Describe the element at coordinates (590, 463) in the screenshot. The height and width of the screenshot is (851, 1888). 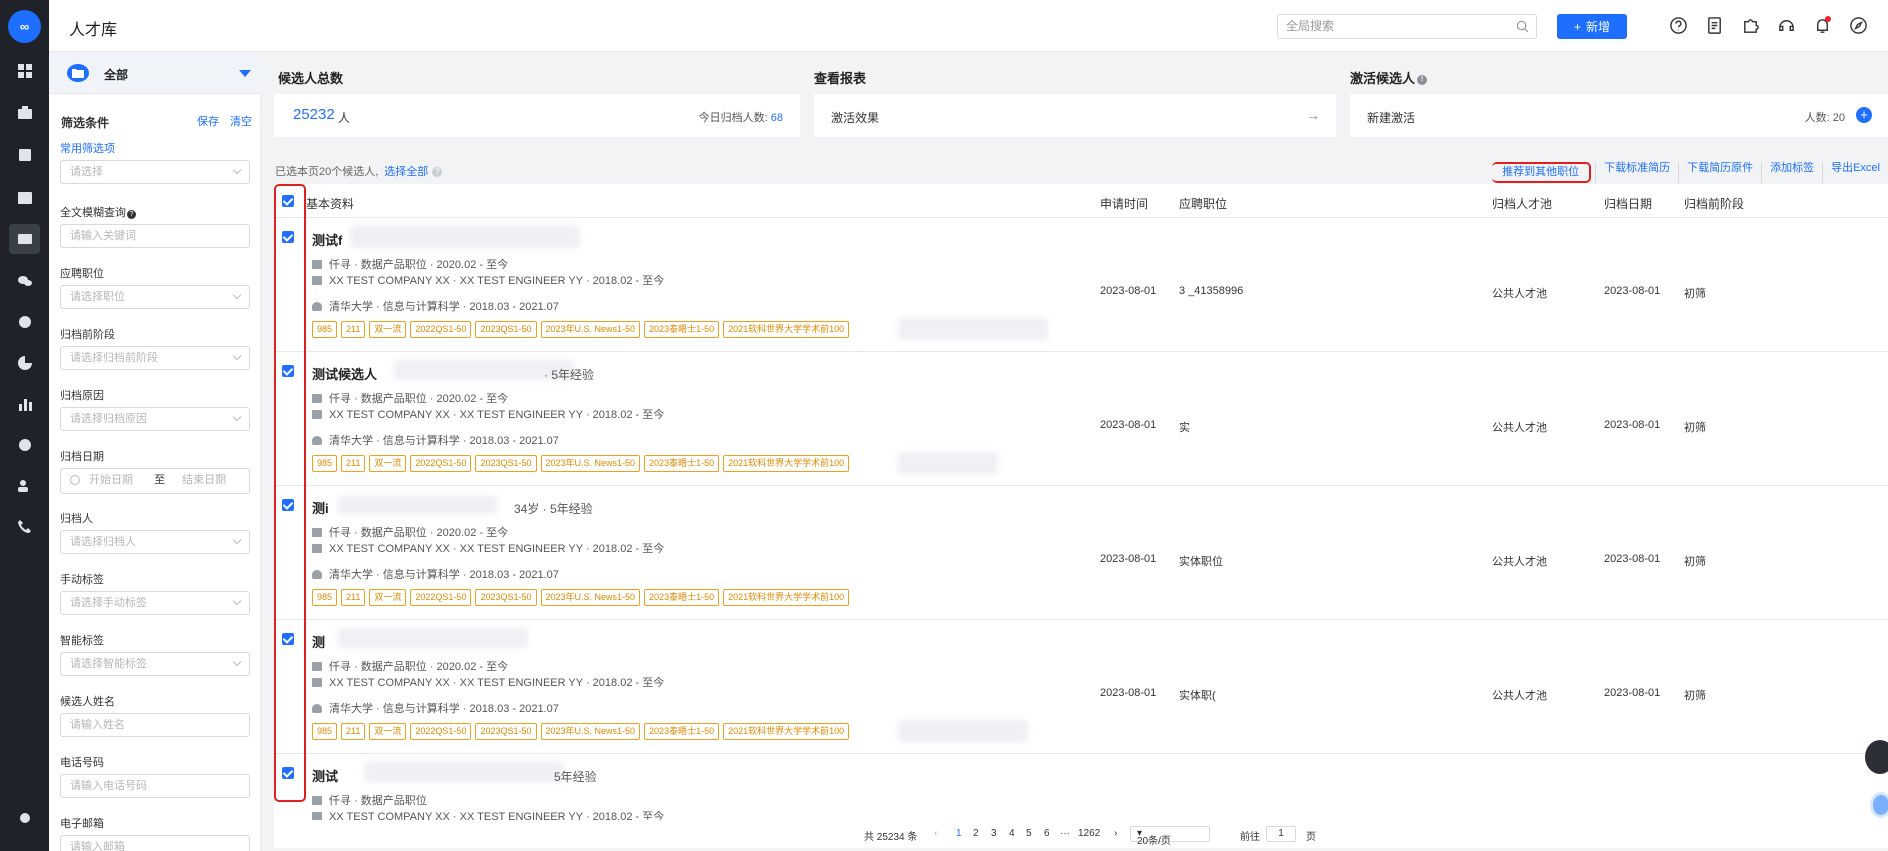
I see `tag: 2023年U.S. News1-50` at that location.